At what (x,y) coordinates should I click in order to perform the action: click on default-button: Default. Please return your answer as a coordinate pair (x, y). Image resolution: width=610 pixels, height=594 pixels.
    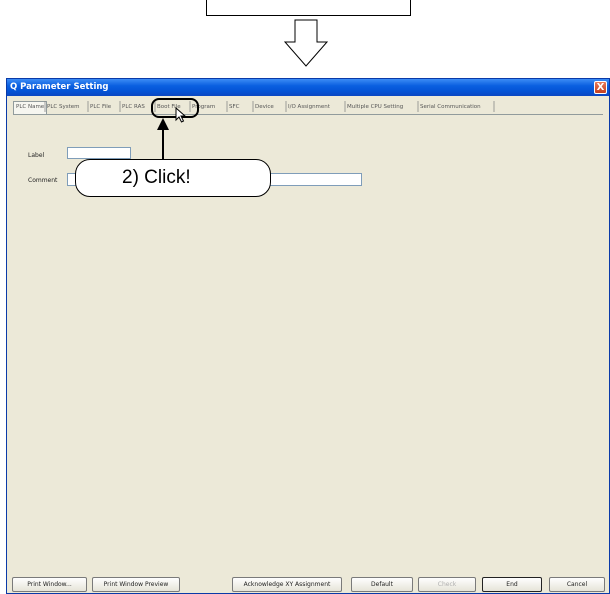
    Looking at the image, I should click on (382, 584).